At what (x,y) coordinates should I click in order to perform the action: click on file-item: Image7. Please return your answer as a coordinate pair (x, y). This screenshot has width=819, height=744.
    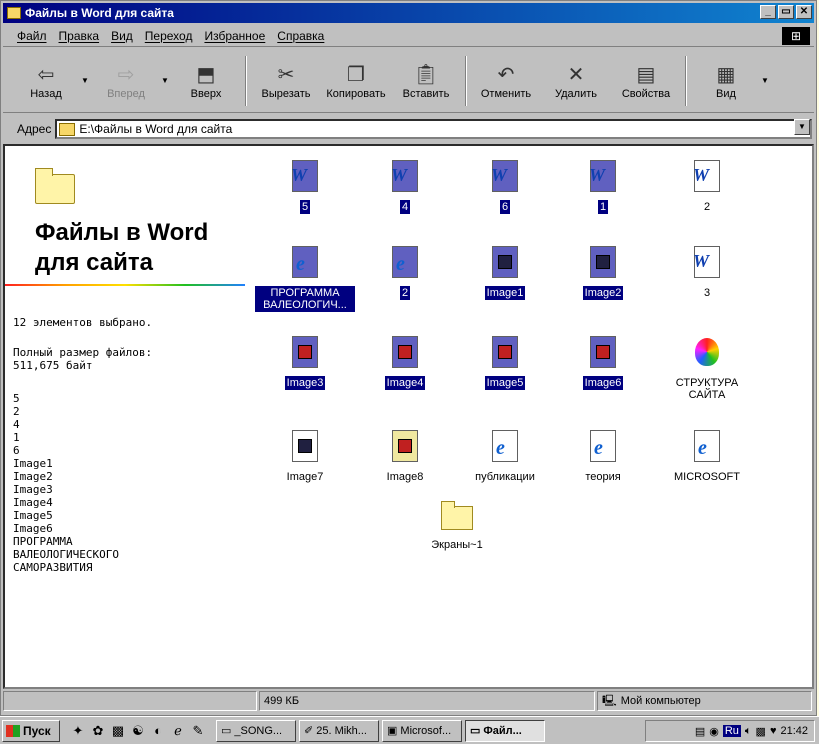
    Looking at the image, I should click on (305, 456).